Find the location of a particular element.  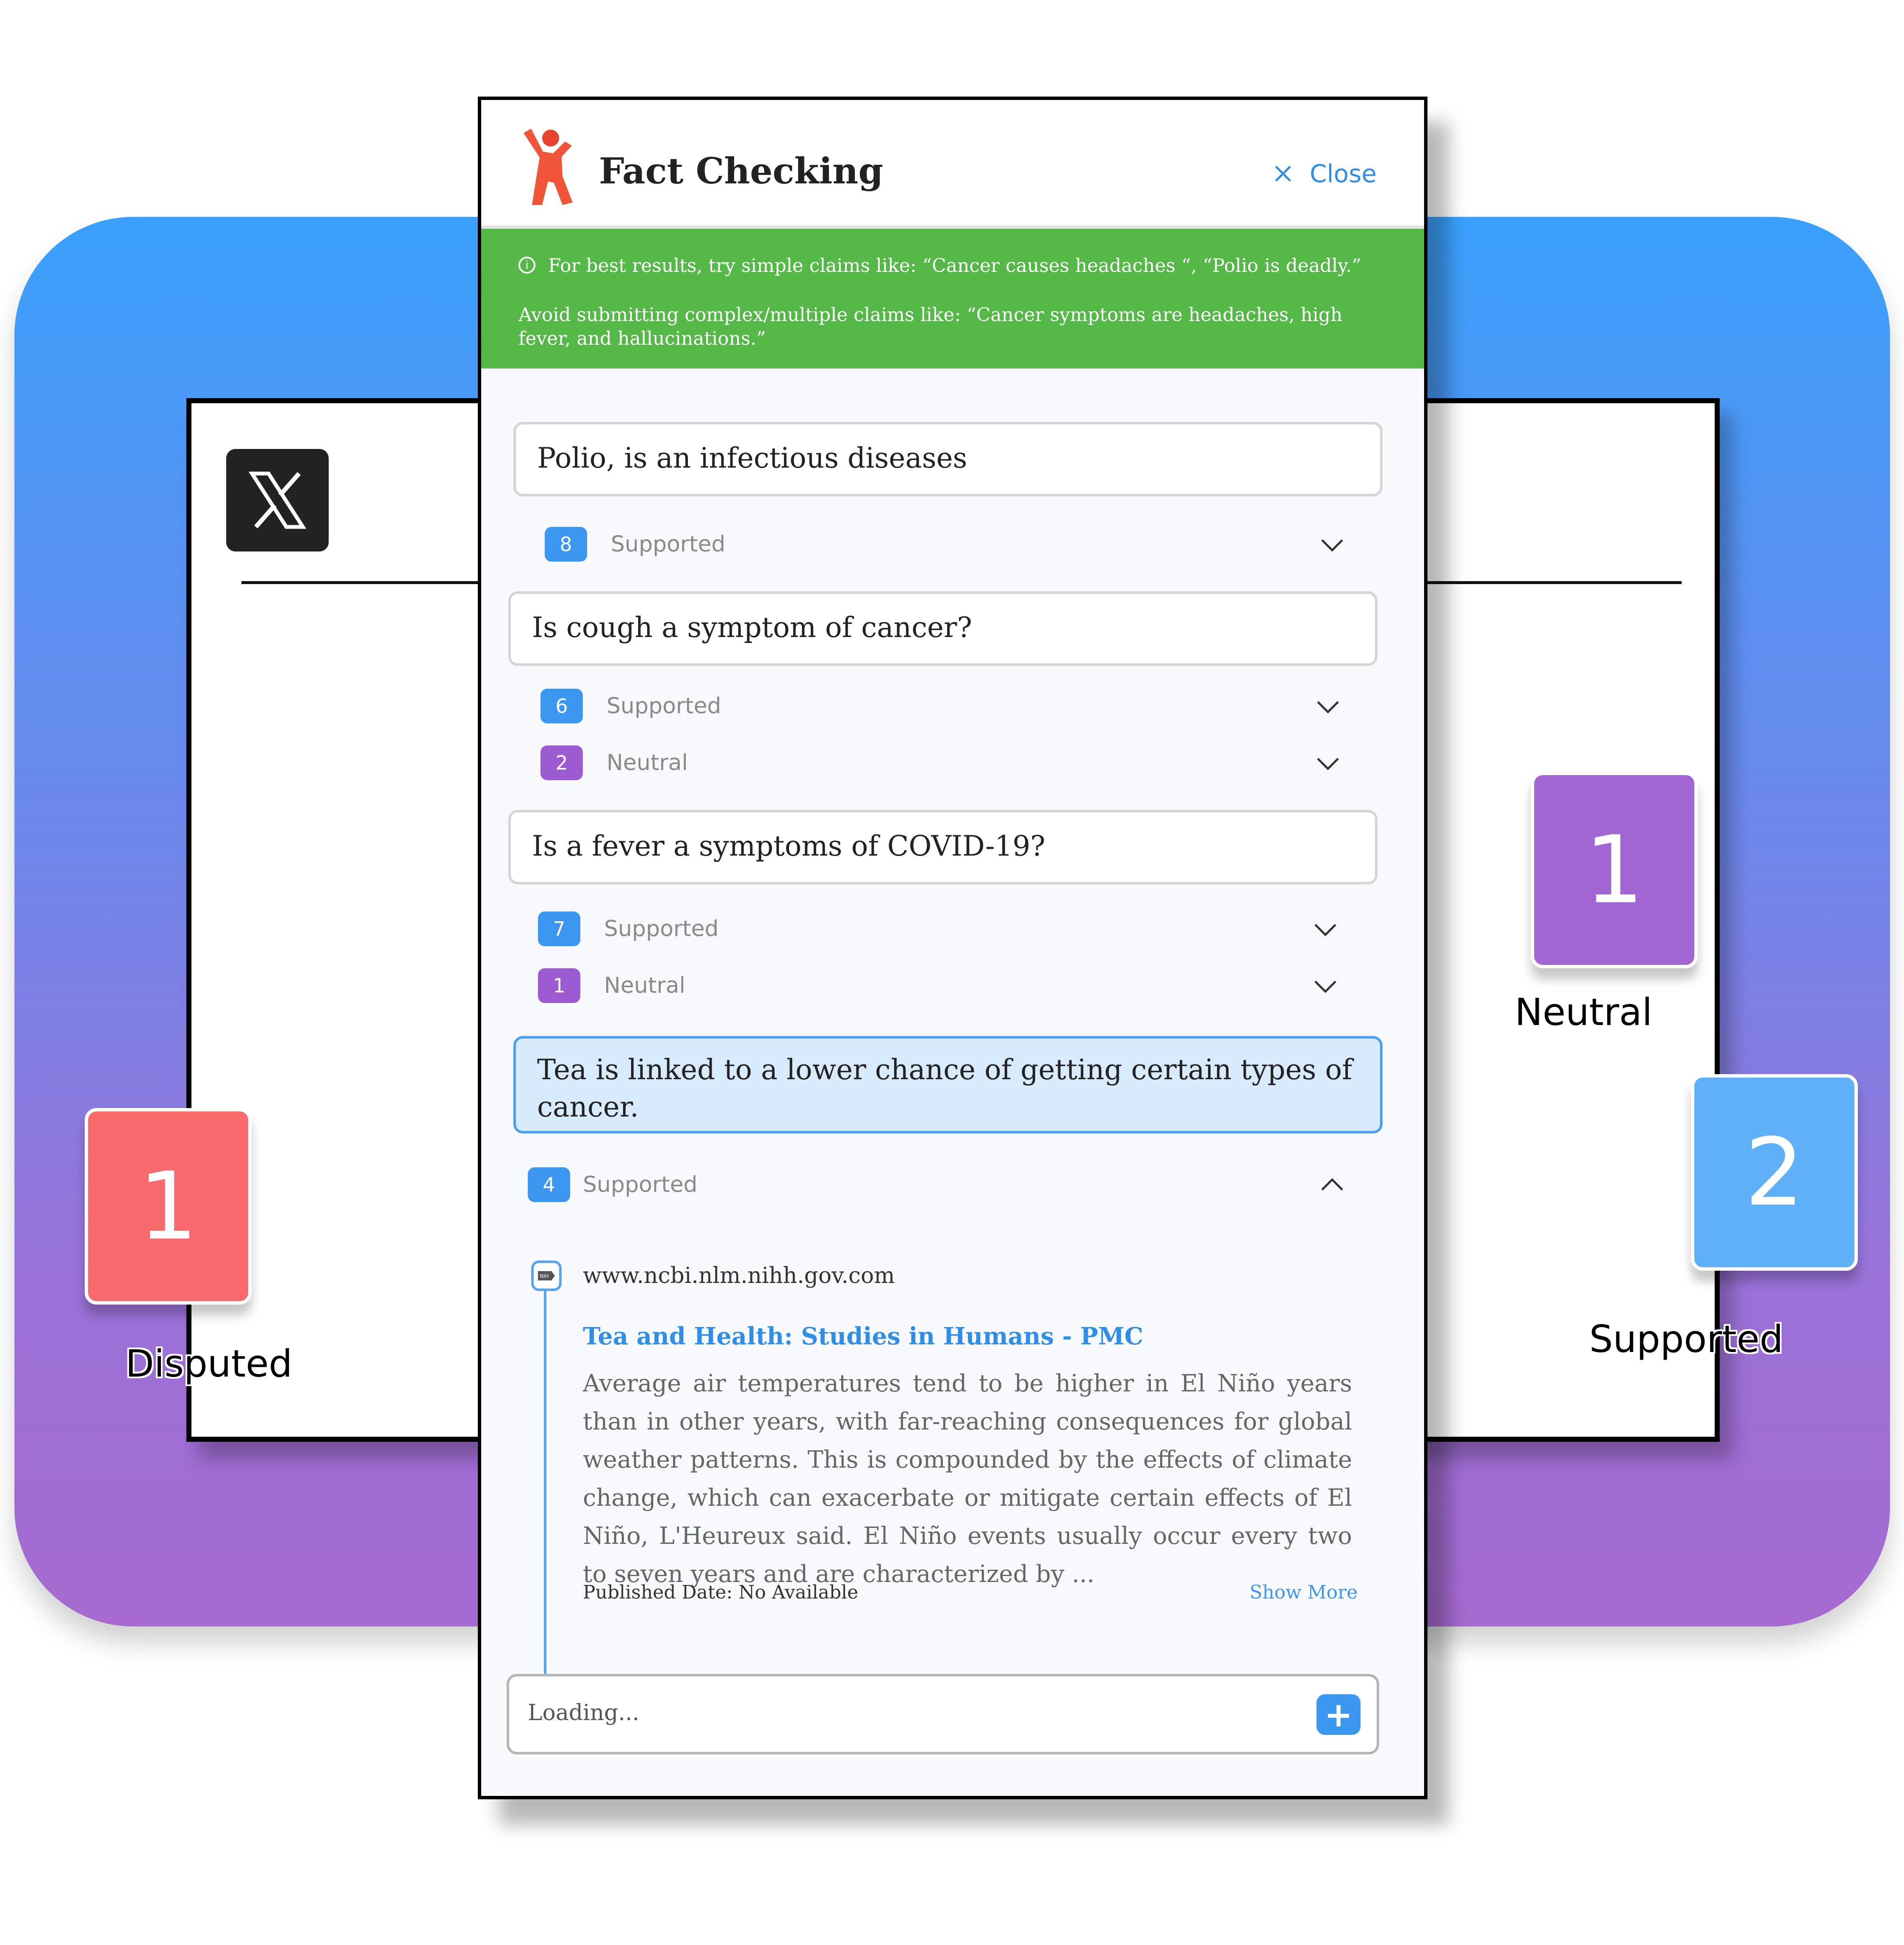

disputed-label: Disputed is located at coordinates (209, 1363).